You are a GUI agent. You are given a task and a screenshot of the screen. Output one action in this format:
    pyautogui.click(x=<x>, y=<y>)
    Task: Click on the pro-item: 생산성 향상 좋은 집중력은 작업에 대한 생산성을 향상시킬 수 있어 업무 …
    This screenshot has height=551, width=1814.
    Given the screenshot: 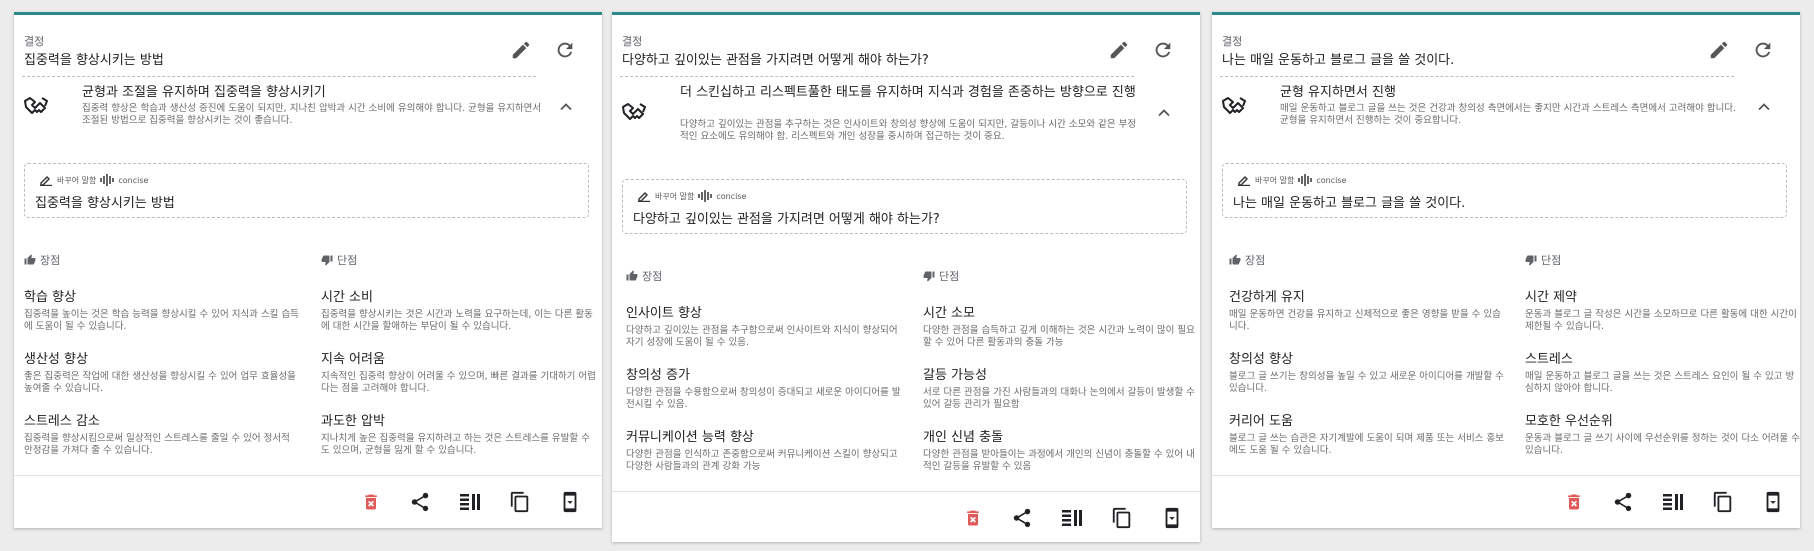 What is the action you would take?
    pyautogui.click(x=161, y=373)
    